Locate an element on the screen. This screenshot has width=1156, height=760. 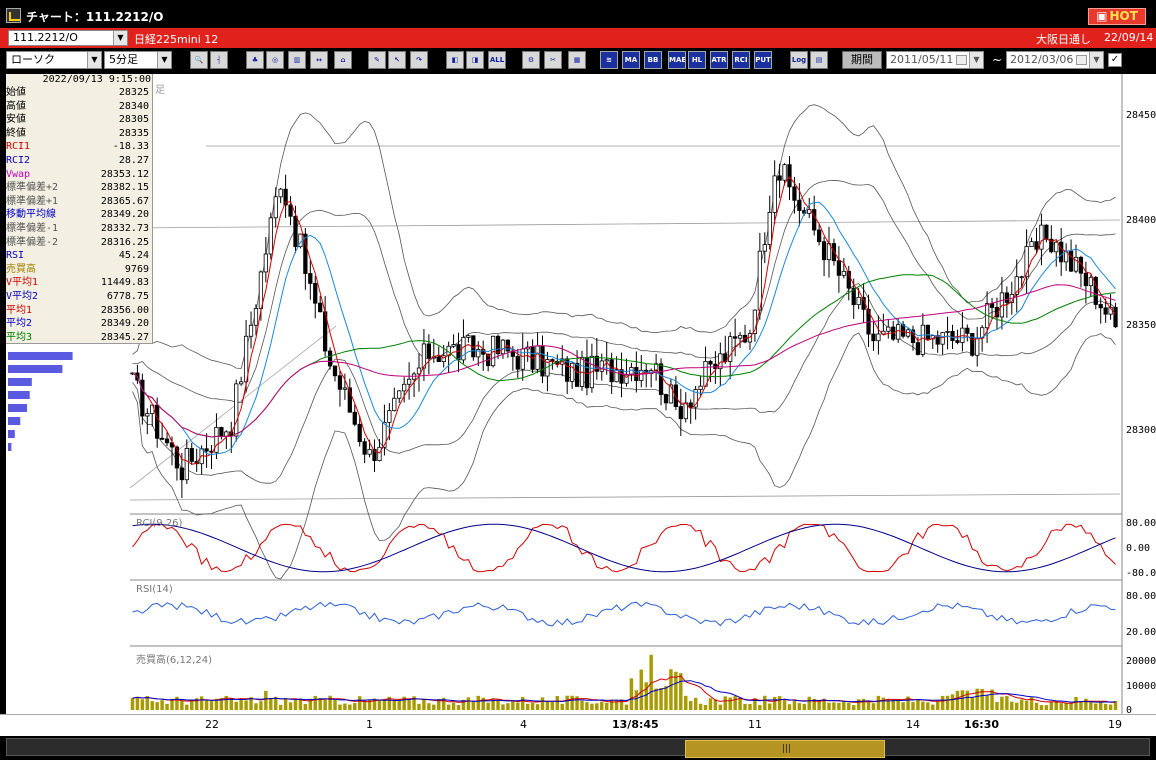
toolbar-b2-button: ◎ is located at coordinates (275, 60).